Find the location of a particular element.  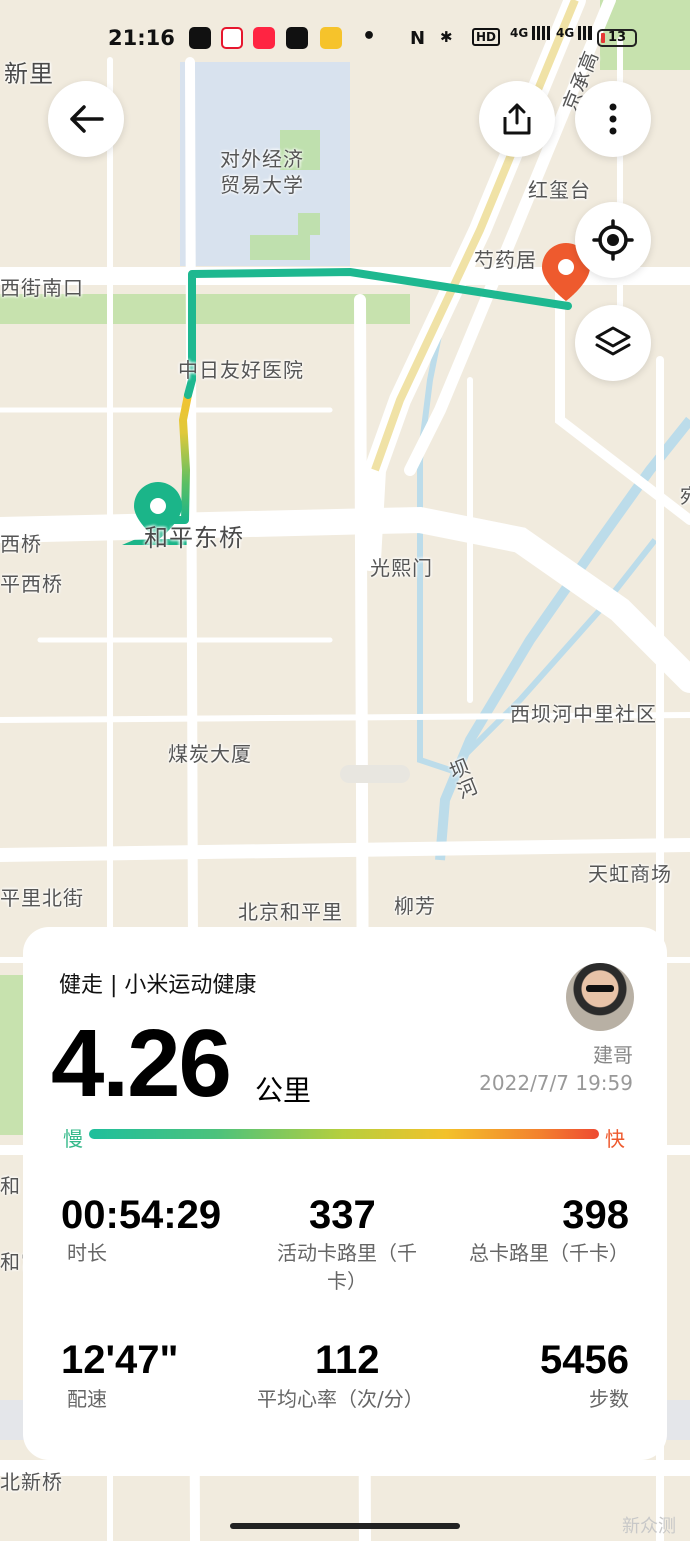

distance-unit: 公里 is located at coordinates (283, 1090).